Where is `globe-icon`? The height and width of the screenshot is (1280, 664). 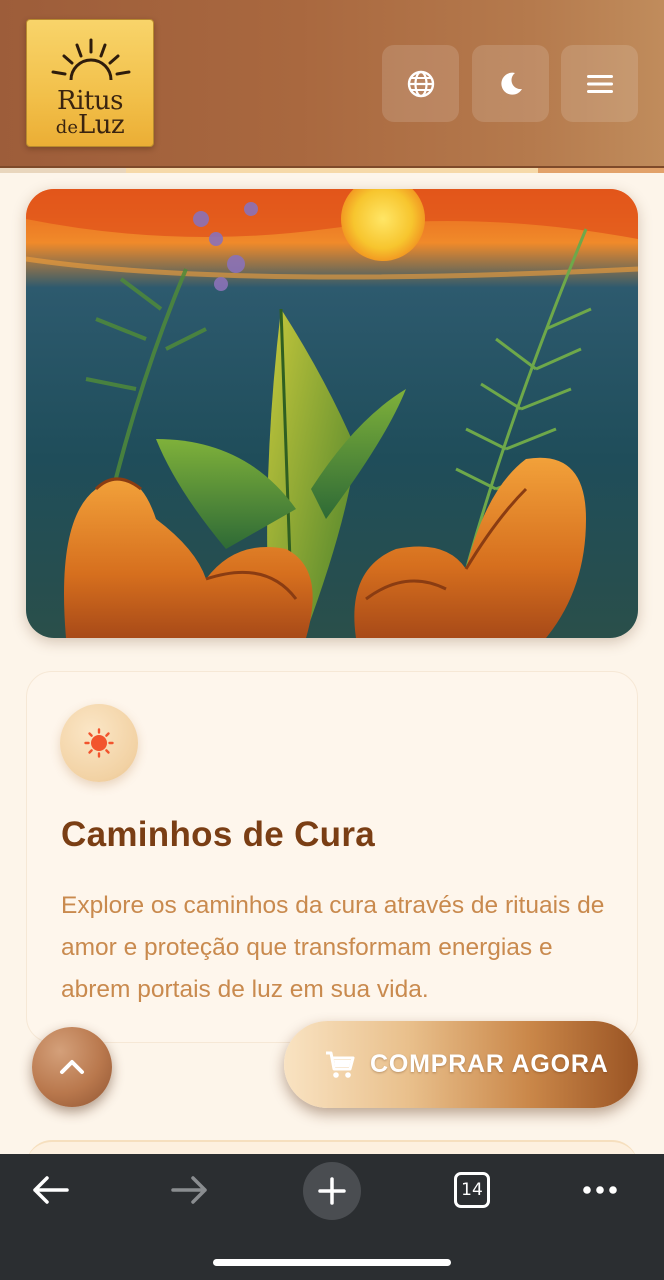
globe-icon is located at coordinates (420, 83).